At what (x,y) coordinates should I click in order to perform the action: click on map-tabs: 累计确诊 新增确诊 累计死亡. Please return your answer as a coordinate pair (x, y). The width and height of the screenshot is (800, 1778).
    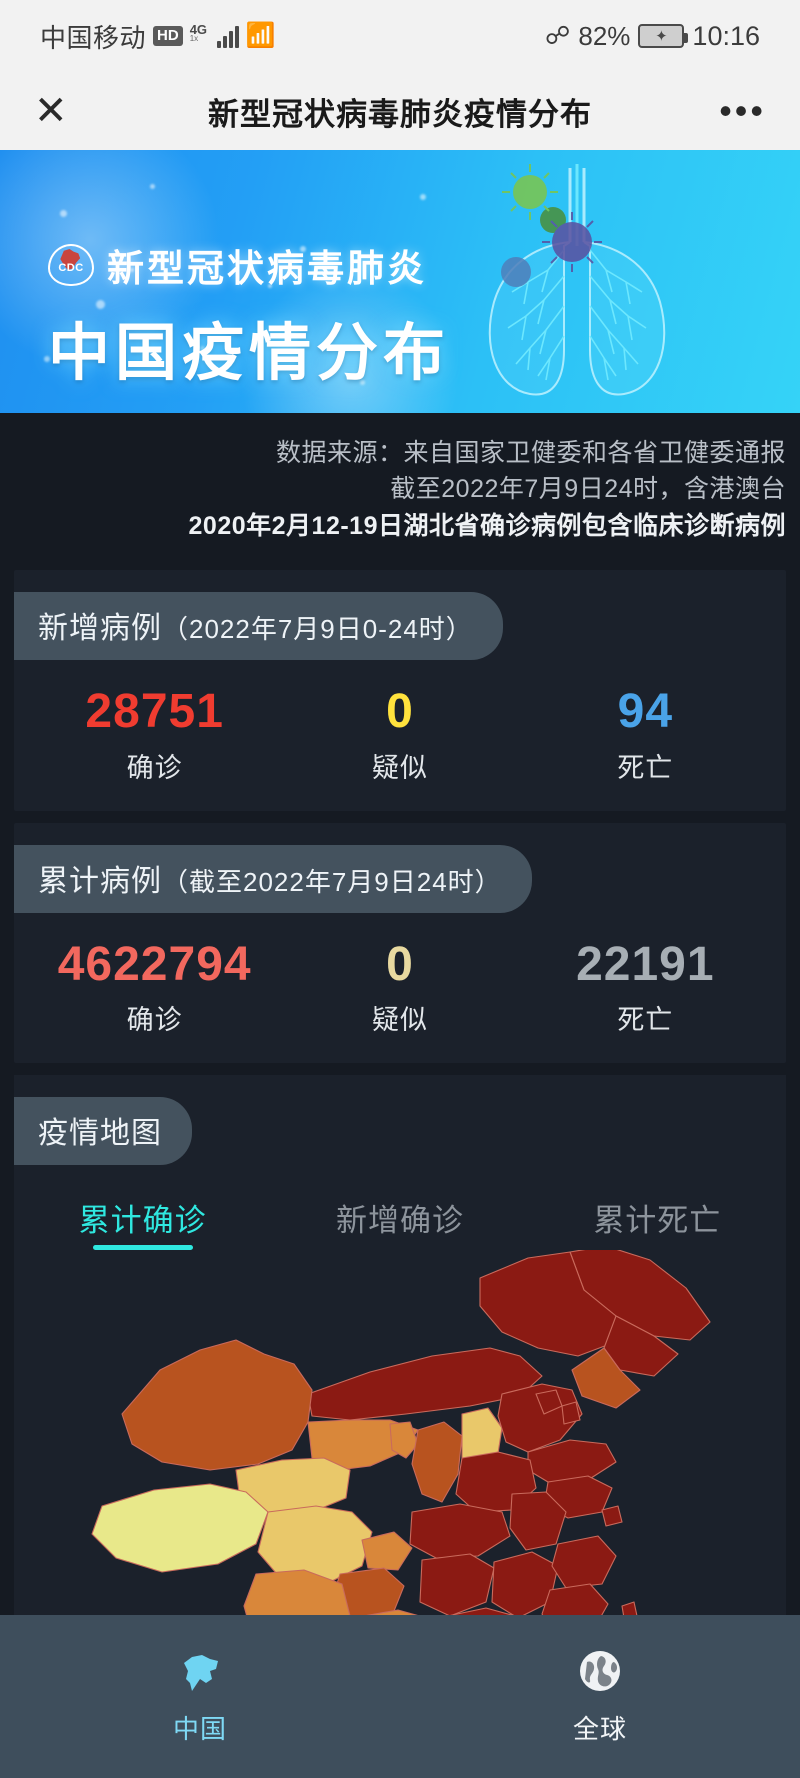
    Looking at the image, I should click on (400, 1215).